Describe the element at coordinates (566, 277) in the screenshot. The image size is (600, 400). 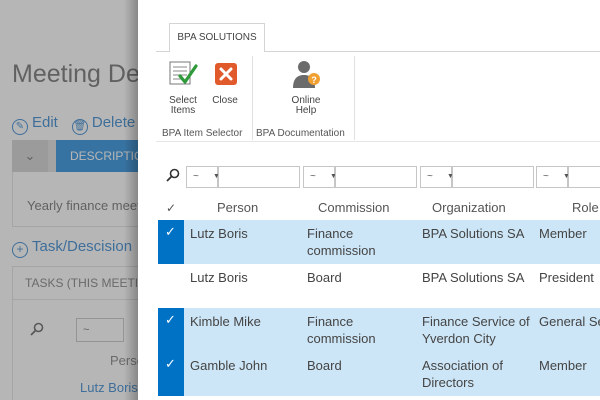
I see `cell-role: President` at that location.